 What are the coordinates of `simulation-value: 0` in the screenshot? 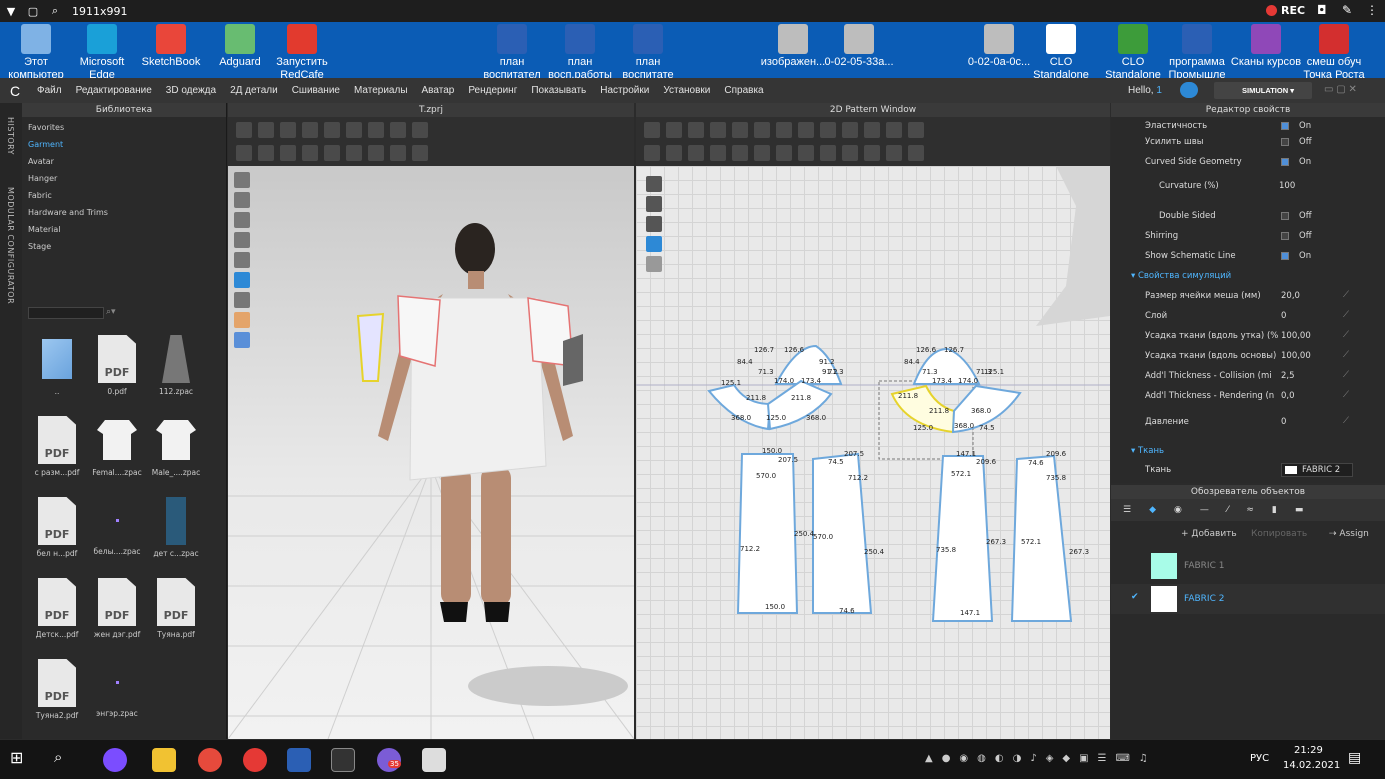 It's located at (1283, 316).